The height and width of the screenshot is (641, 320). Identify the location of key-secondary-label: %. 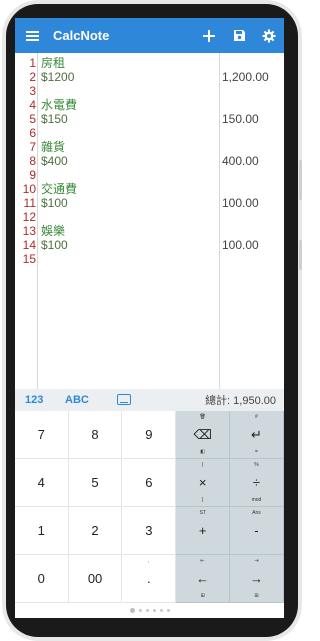
(256, 465).